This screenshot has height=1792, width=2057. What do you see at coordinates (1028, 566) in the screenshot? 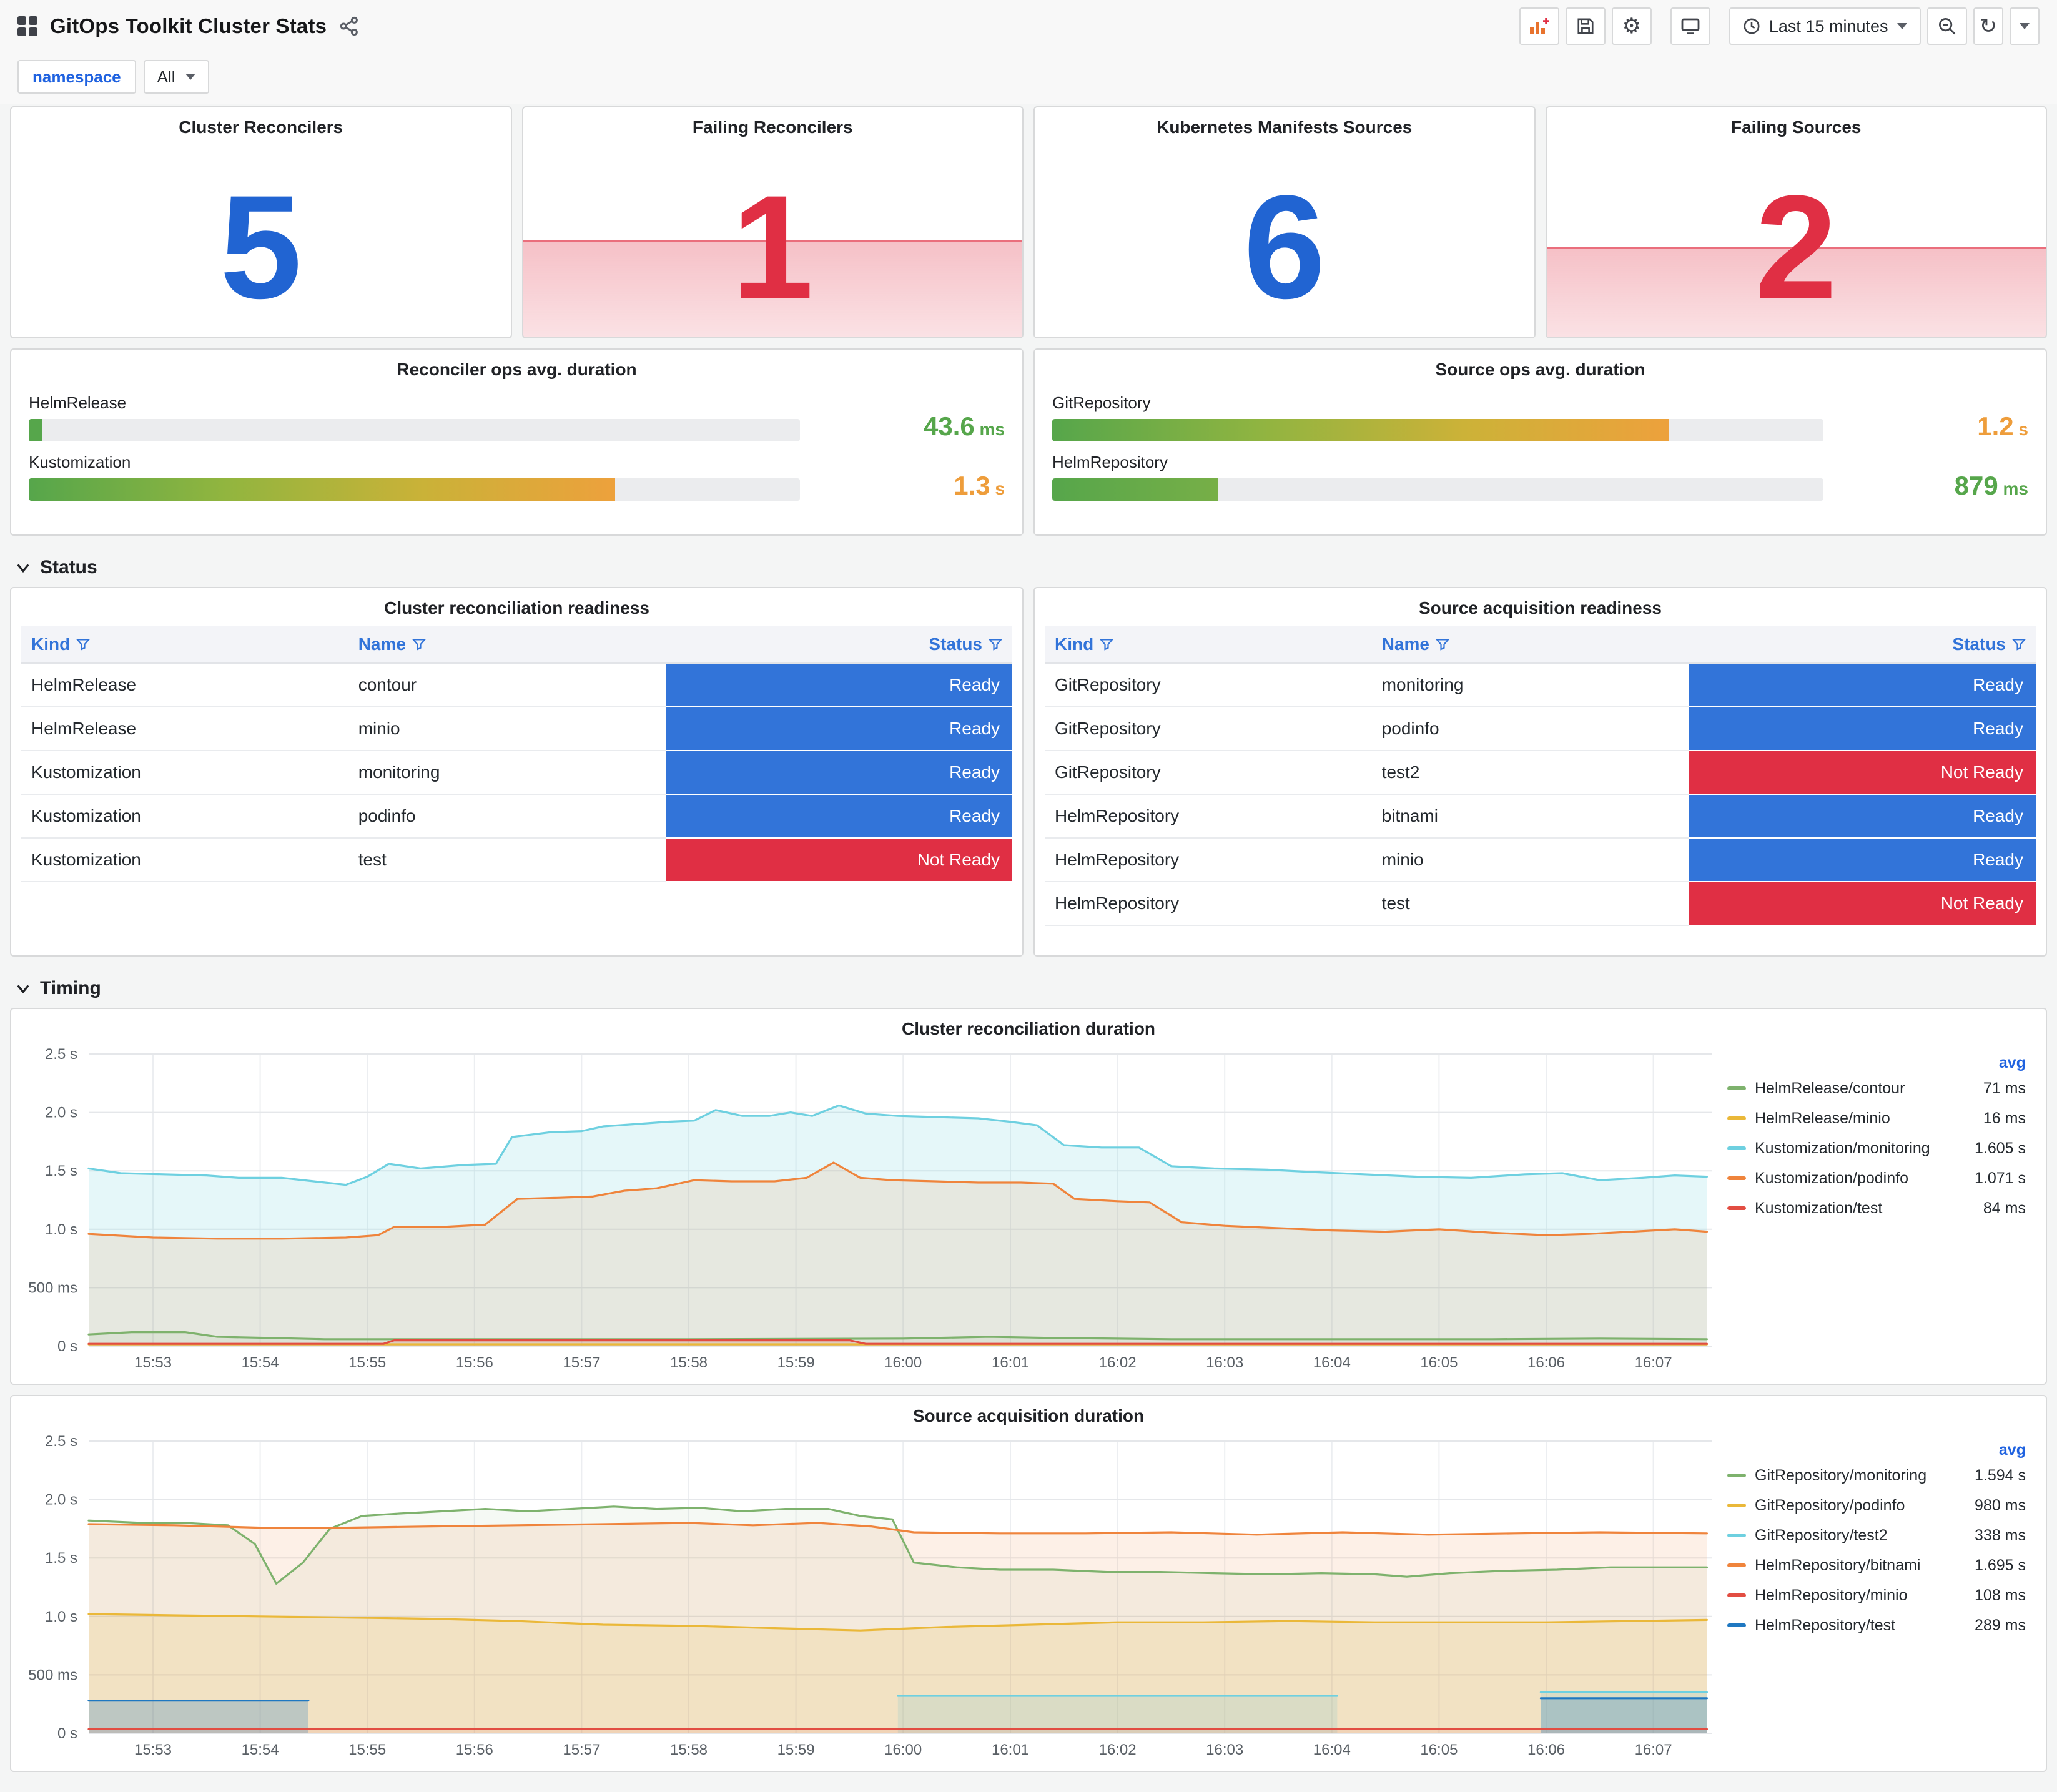
I see `section-row-status: Status` at bounding box center [1028, 566].